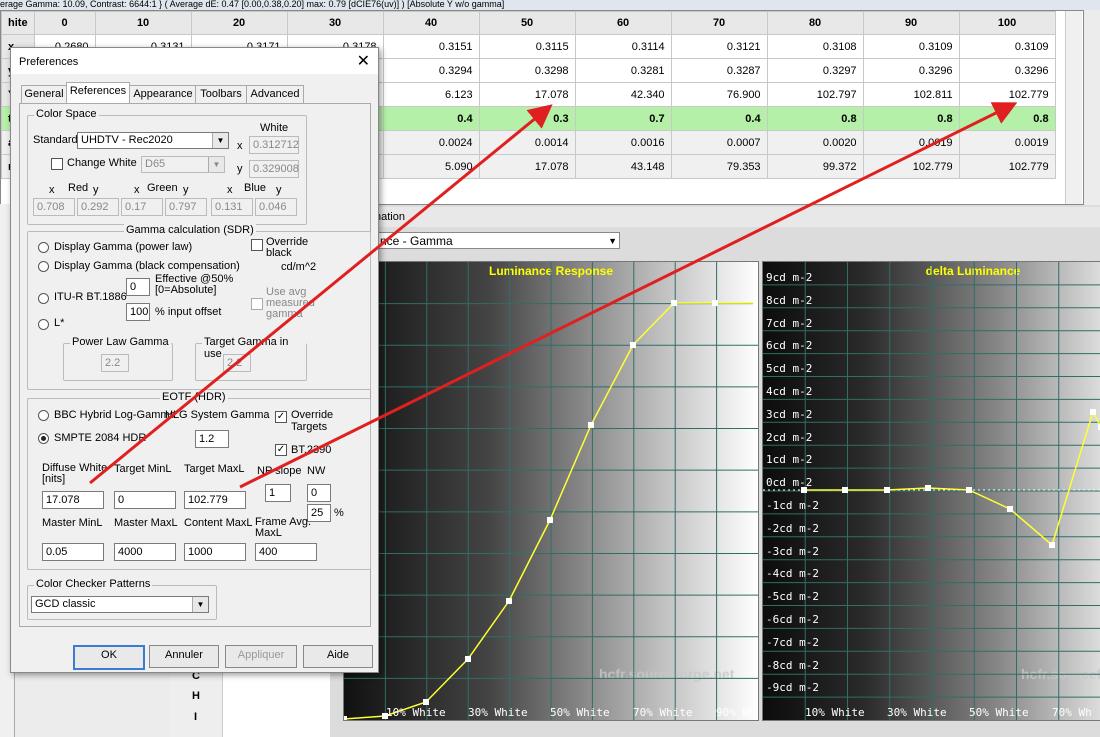  I want to click on table-cell: 76.900, so click(719, 94).